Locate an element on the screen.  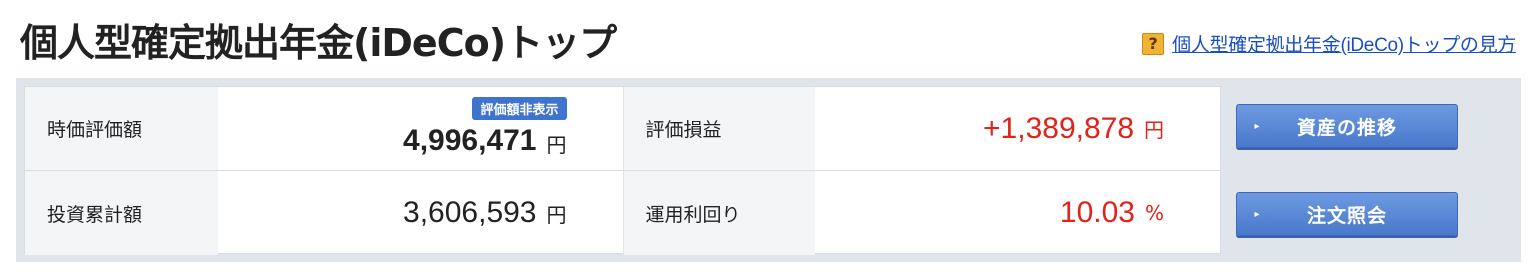
page-title: 個人型確定拠出年金(iDeCo)トップ is located at coordinates (318, 43).